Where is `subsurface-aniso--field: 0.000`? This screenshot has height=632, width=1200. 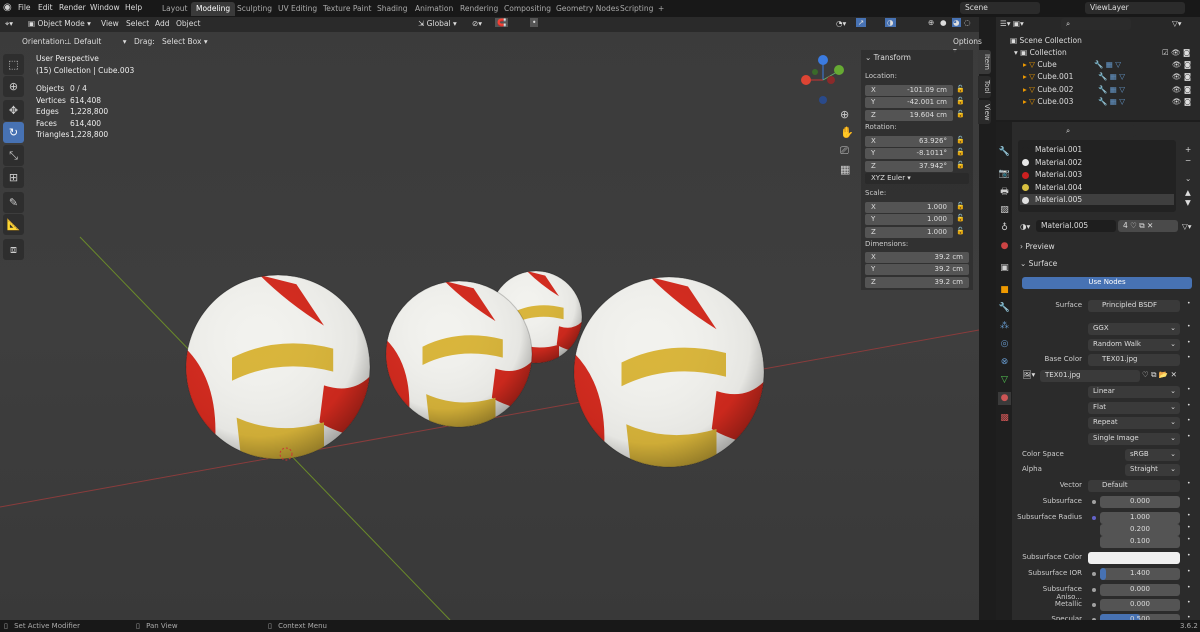
subsurface-aniso--field: 0.000 is located at coordinates (1140, 590).